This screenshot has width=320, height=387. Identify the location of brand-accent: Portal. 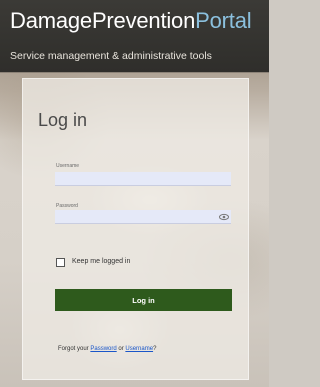
(223, 20).